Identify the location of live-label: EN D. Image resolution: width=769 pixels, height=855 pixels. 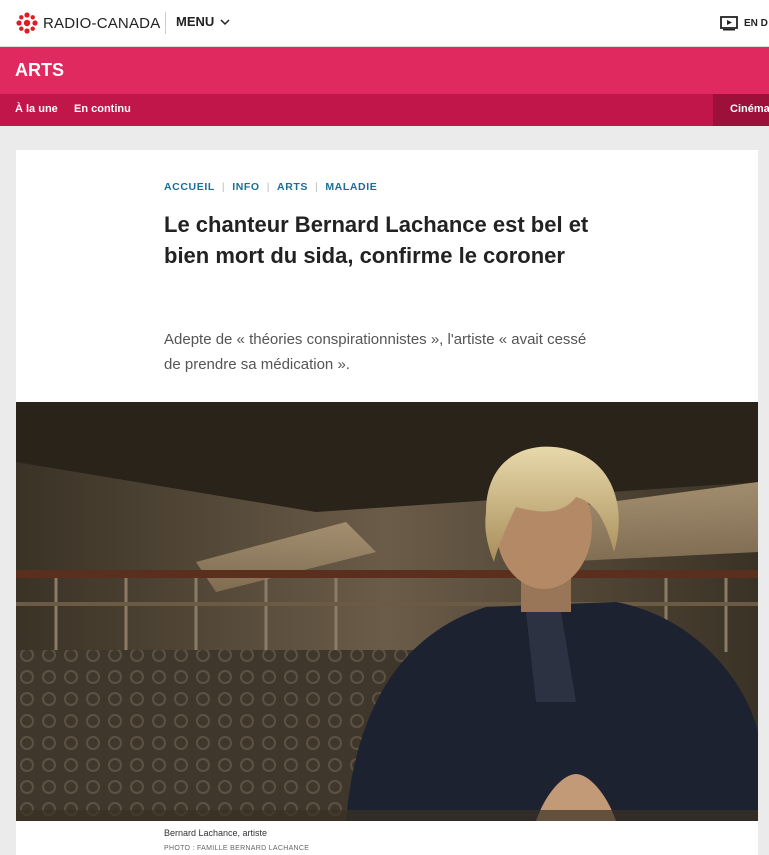
(756, 23).